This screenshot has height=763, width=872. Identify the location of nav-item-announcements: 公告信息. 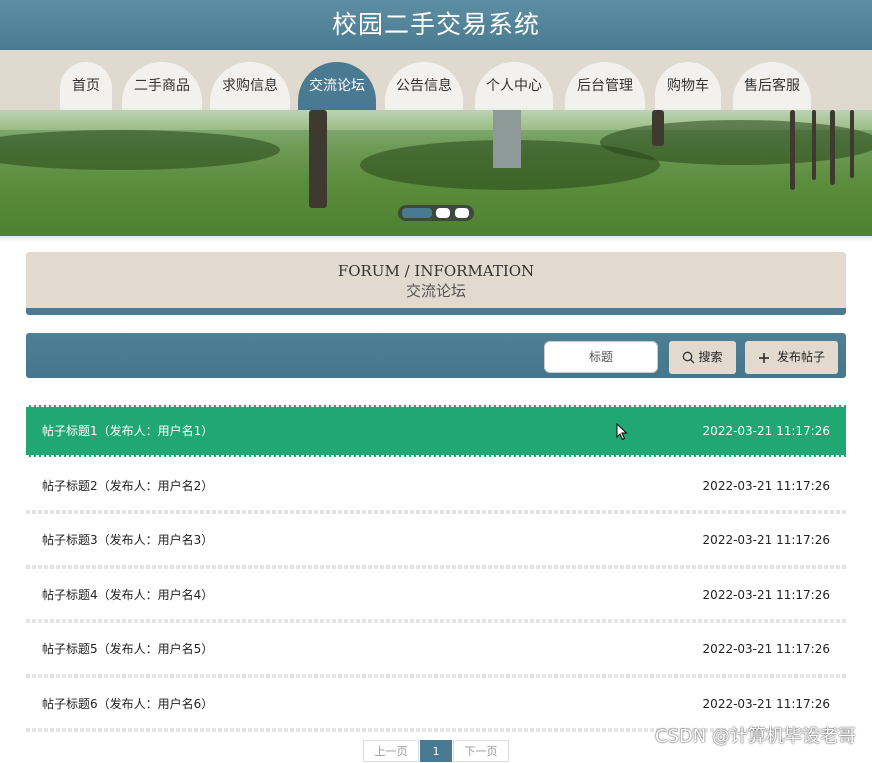
(424, 86).